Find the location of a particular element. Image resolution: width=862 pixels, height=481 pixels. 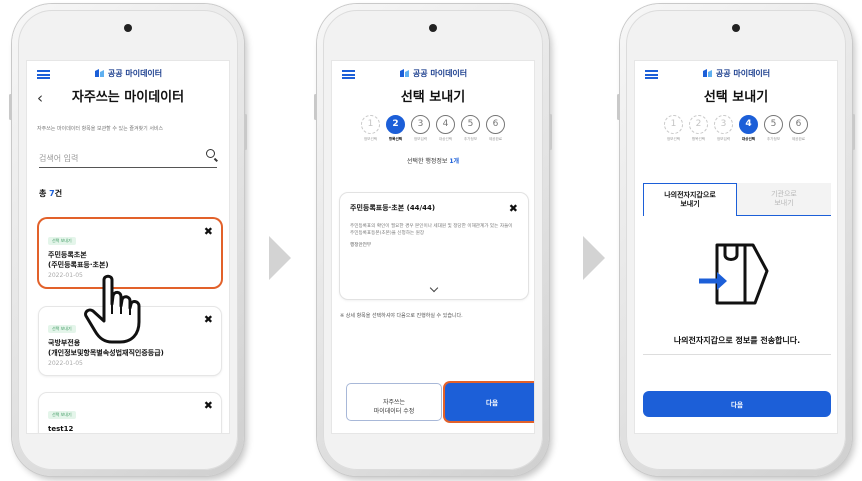

page-title: 자주쓰는 마이데이터 is located at coordinates (128, 97).